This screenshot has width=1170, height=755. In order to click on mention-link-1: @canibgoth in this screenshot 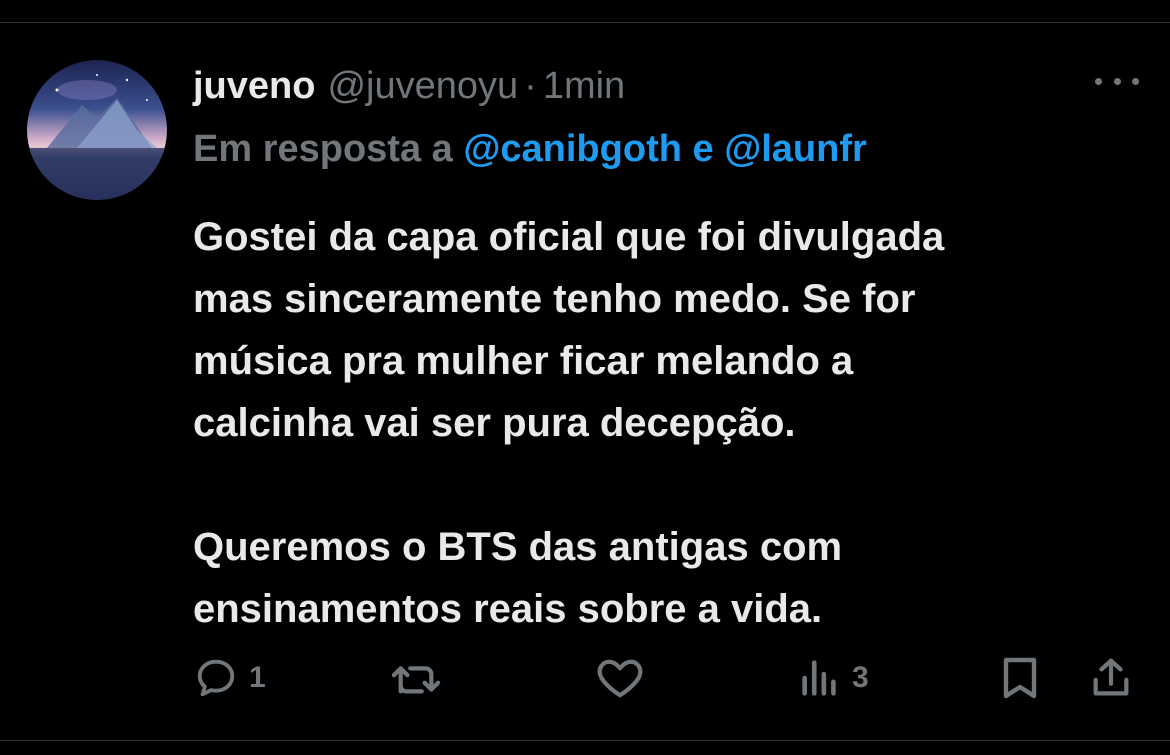, I will do `click(572, 149)`.